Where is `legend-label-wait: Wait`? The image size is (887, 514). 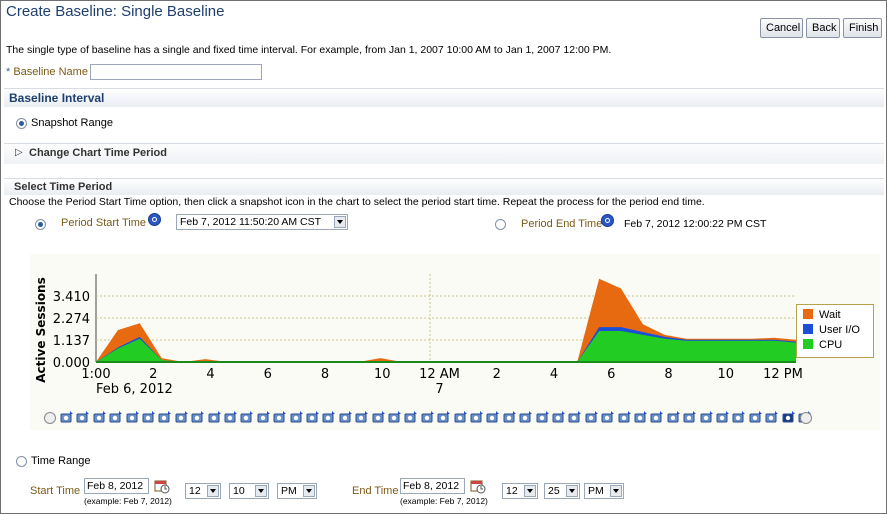 legend-label-wait: Wait is located at coordinates (830, 315).